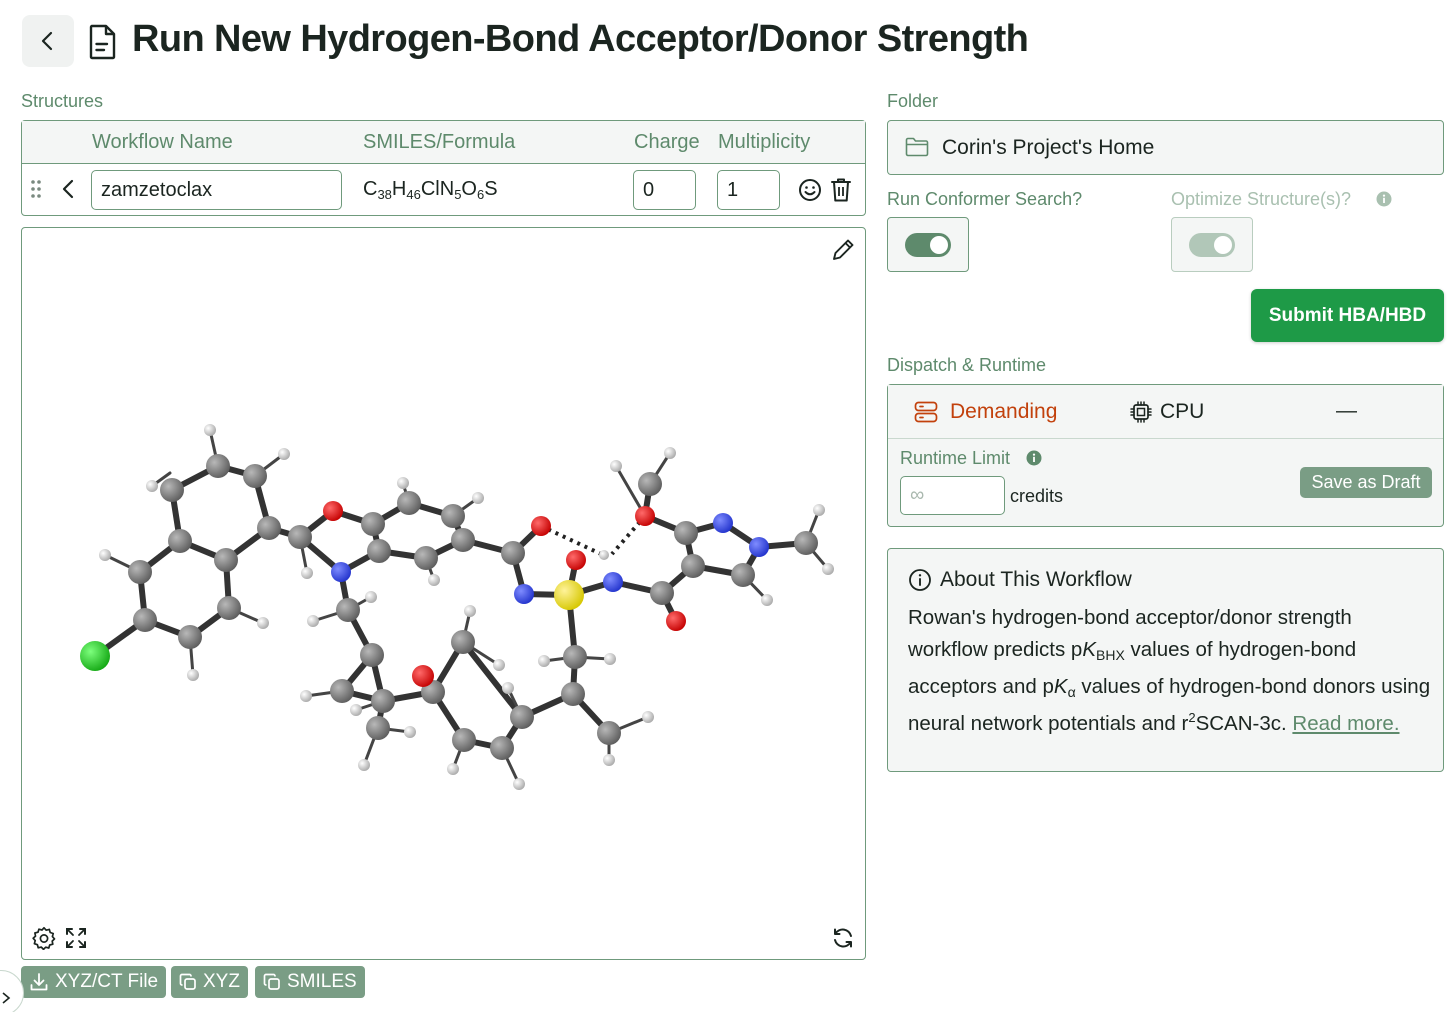 This screenshot has width=1456, height=1012. What do you see at coordinates (955, 458) in the screenshot?
I see `runtime-limit-label: Runtime Limit` at bounding box center [955, 458].